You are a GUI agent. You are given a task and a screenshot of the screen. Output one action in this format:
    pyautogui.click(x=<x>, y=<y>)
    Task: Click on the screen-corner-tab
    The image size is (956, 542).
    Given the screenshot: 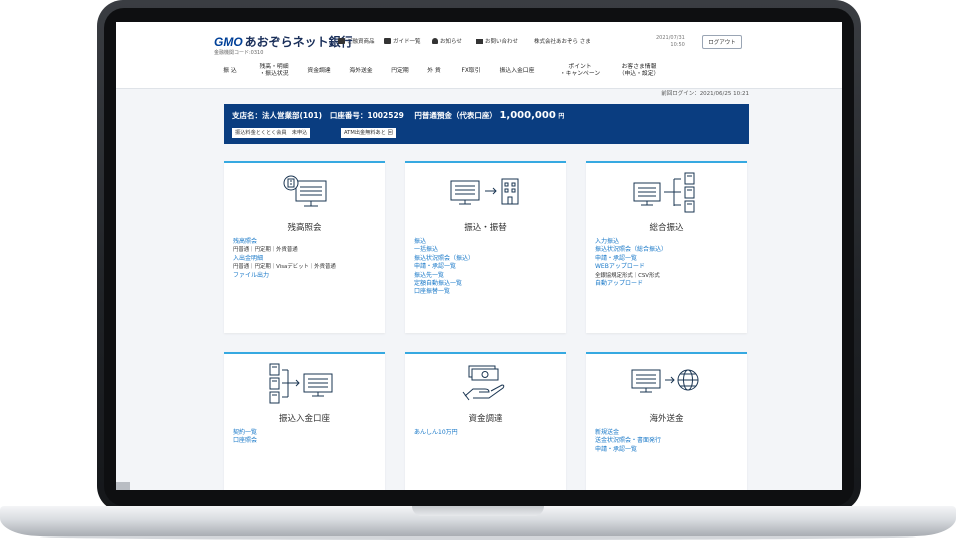 What is the action you would take?
    pyautogui.click(x=123, y=486)
    